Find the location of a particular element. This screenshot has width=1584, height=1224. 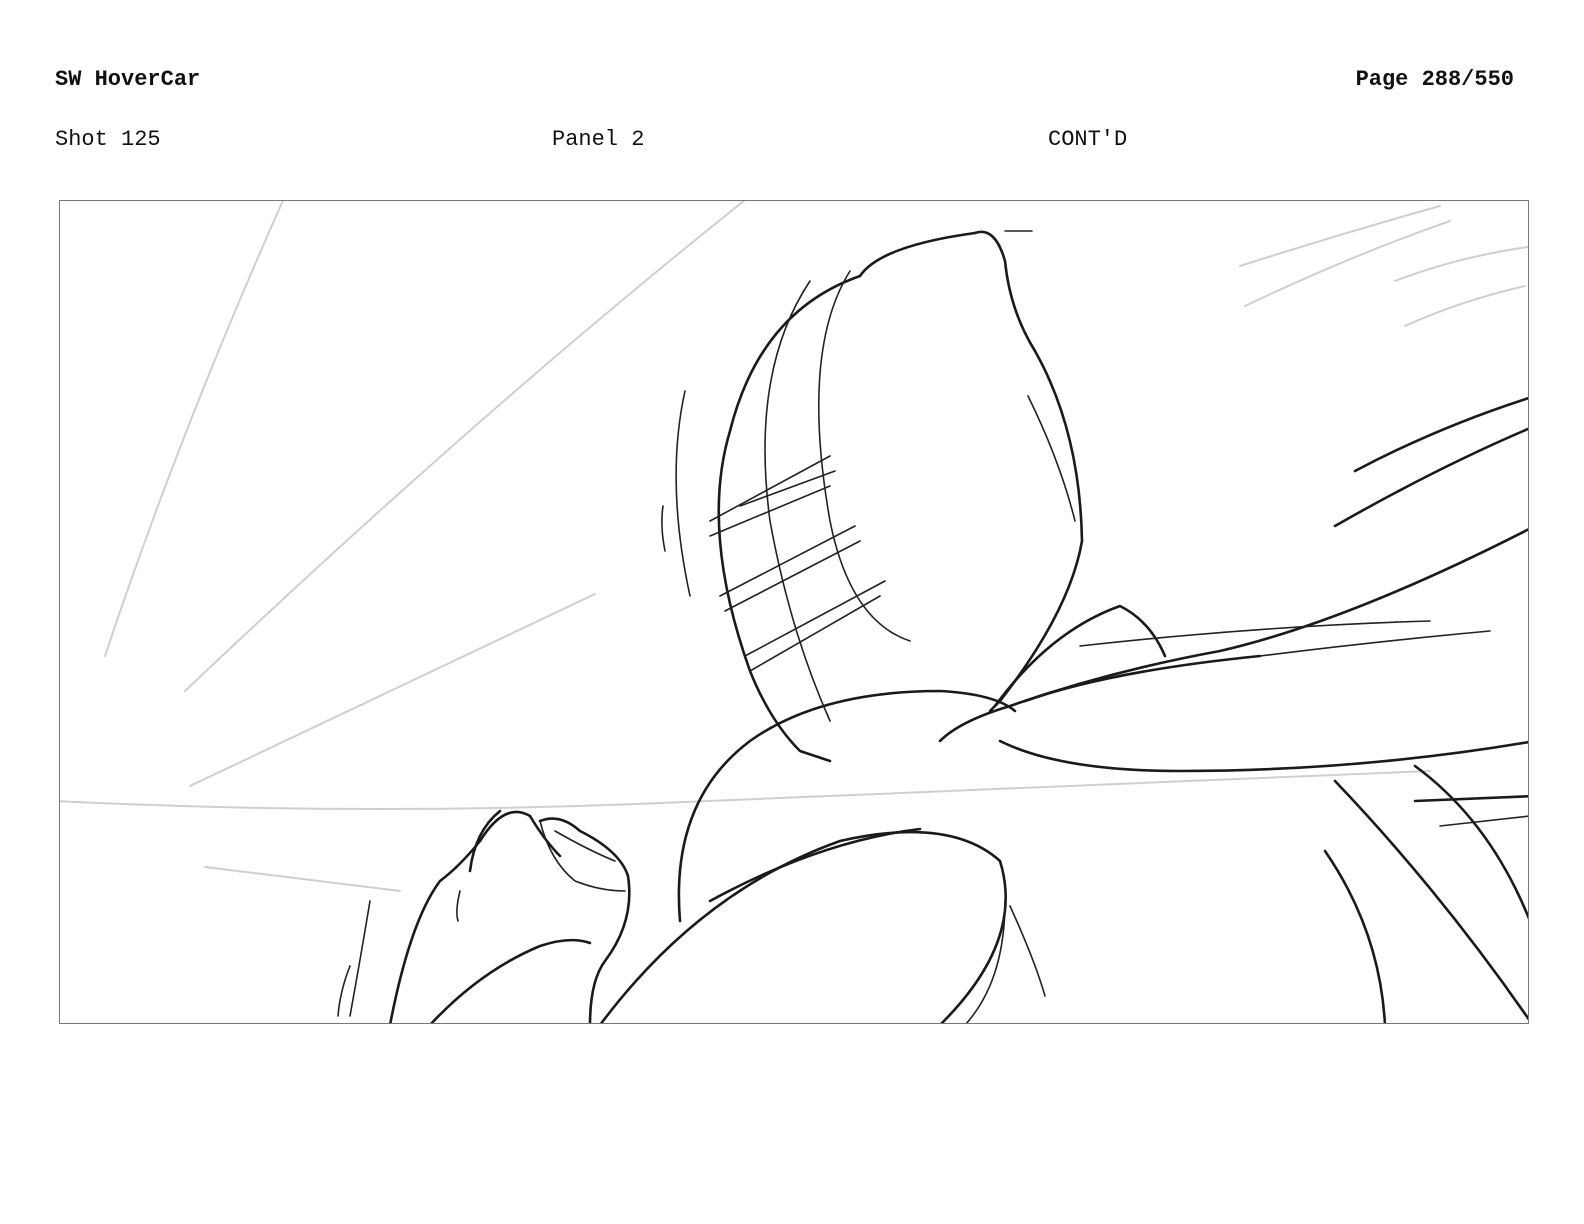

continuity-label: CONT'D is located at coordinates (1088, 139).